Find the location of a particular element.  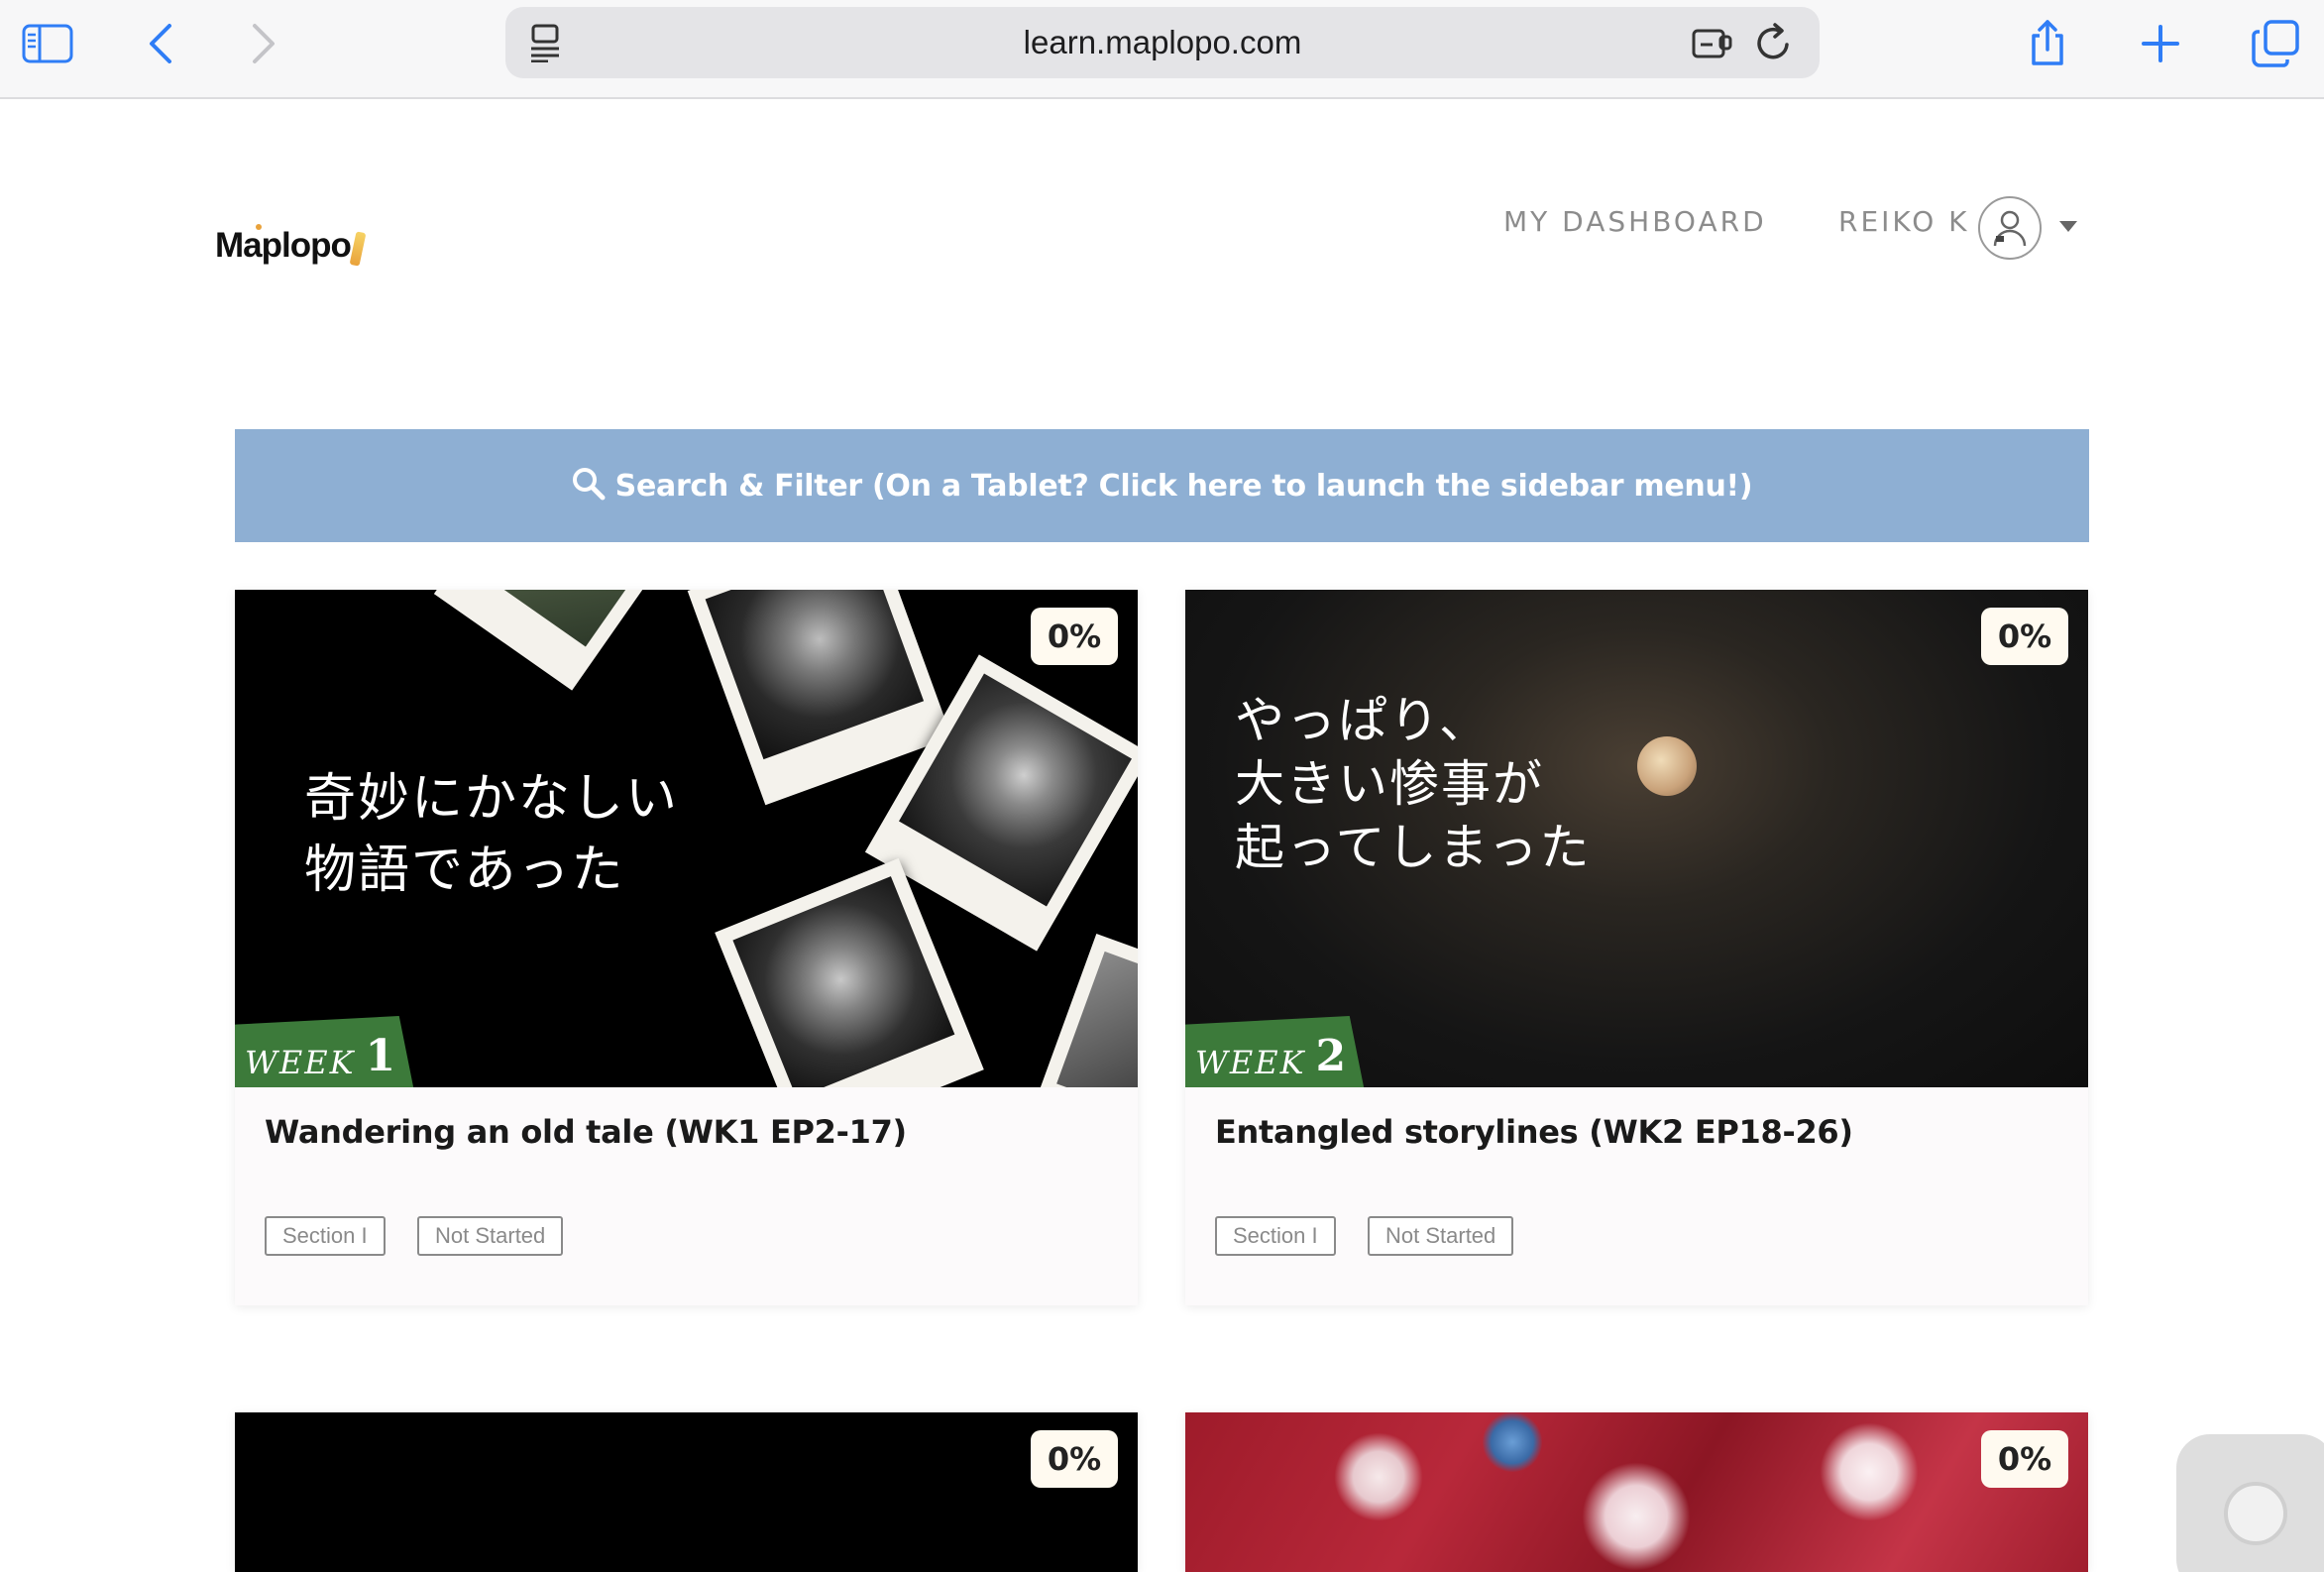

extension-icon is located at coordinates (1712, 43).